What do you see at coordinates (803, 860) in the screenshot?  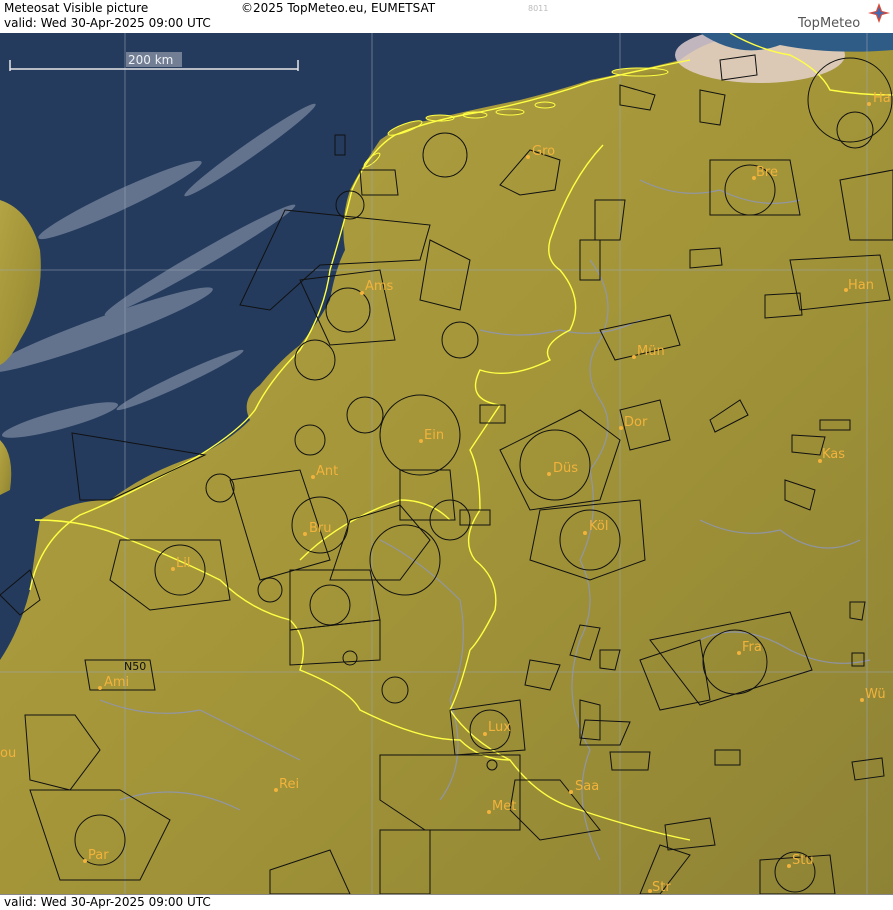 I see `city-label-stu: Stu` at bounding box center [803, 860].